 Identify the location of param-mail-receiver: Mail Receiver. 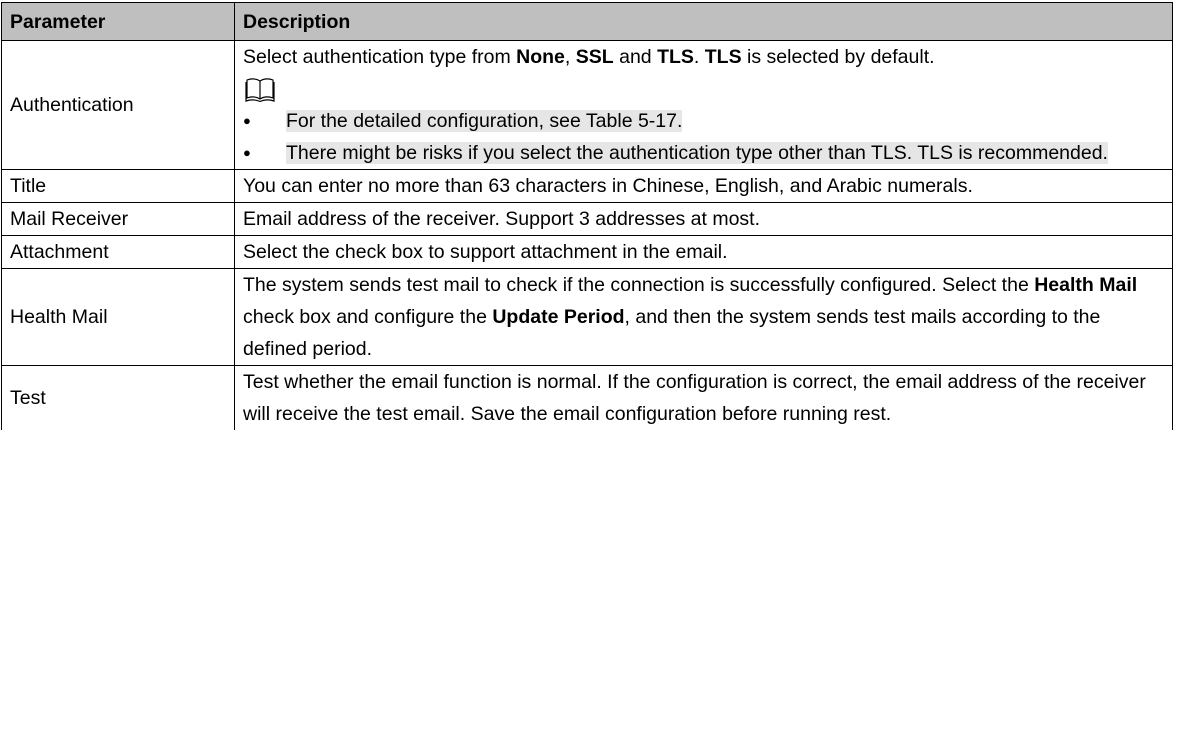
(118, 219).